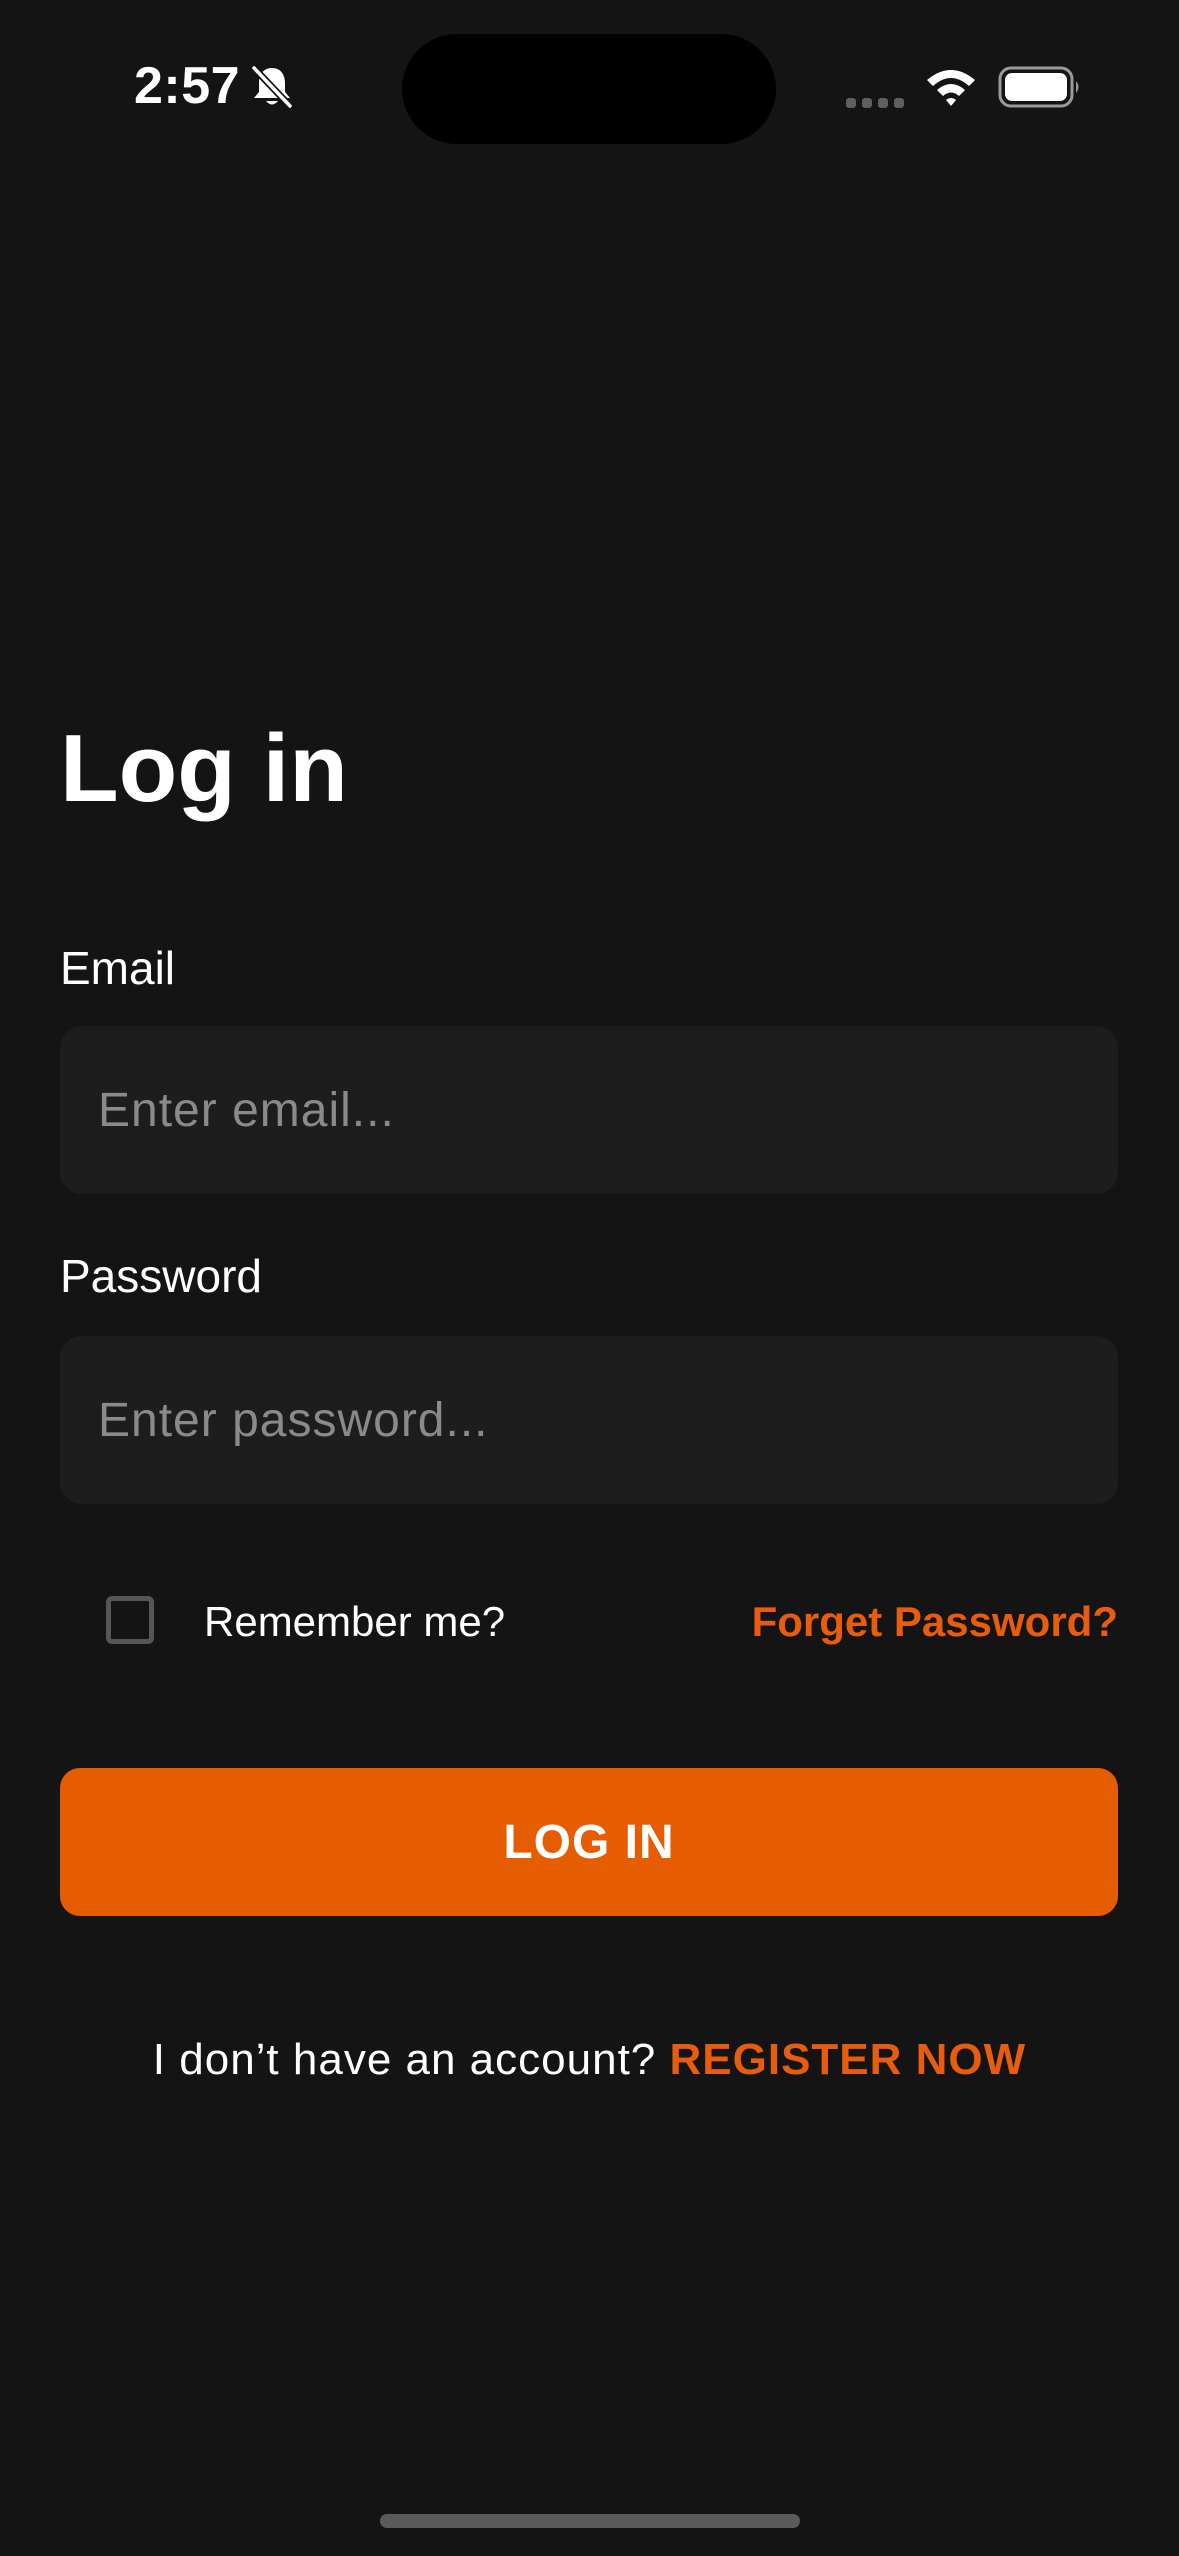  I want to click on register-row: I don’t have an account? REGISTER NOW, so click(589, 2060).